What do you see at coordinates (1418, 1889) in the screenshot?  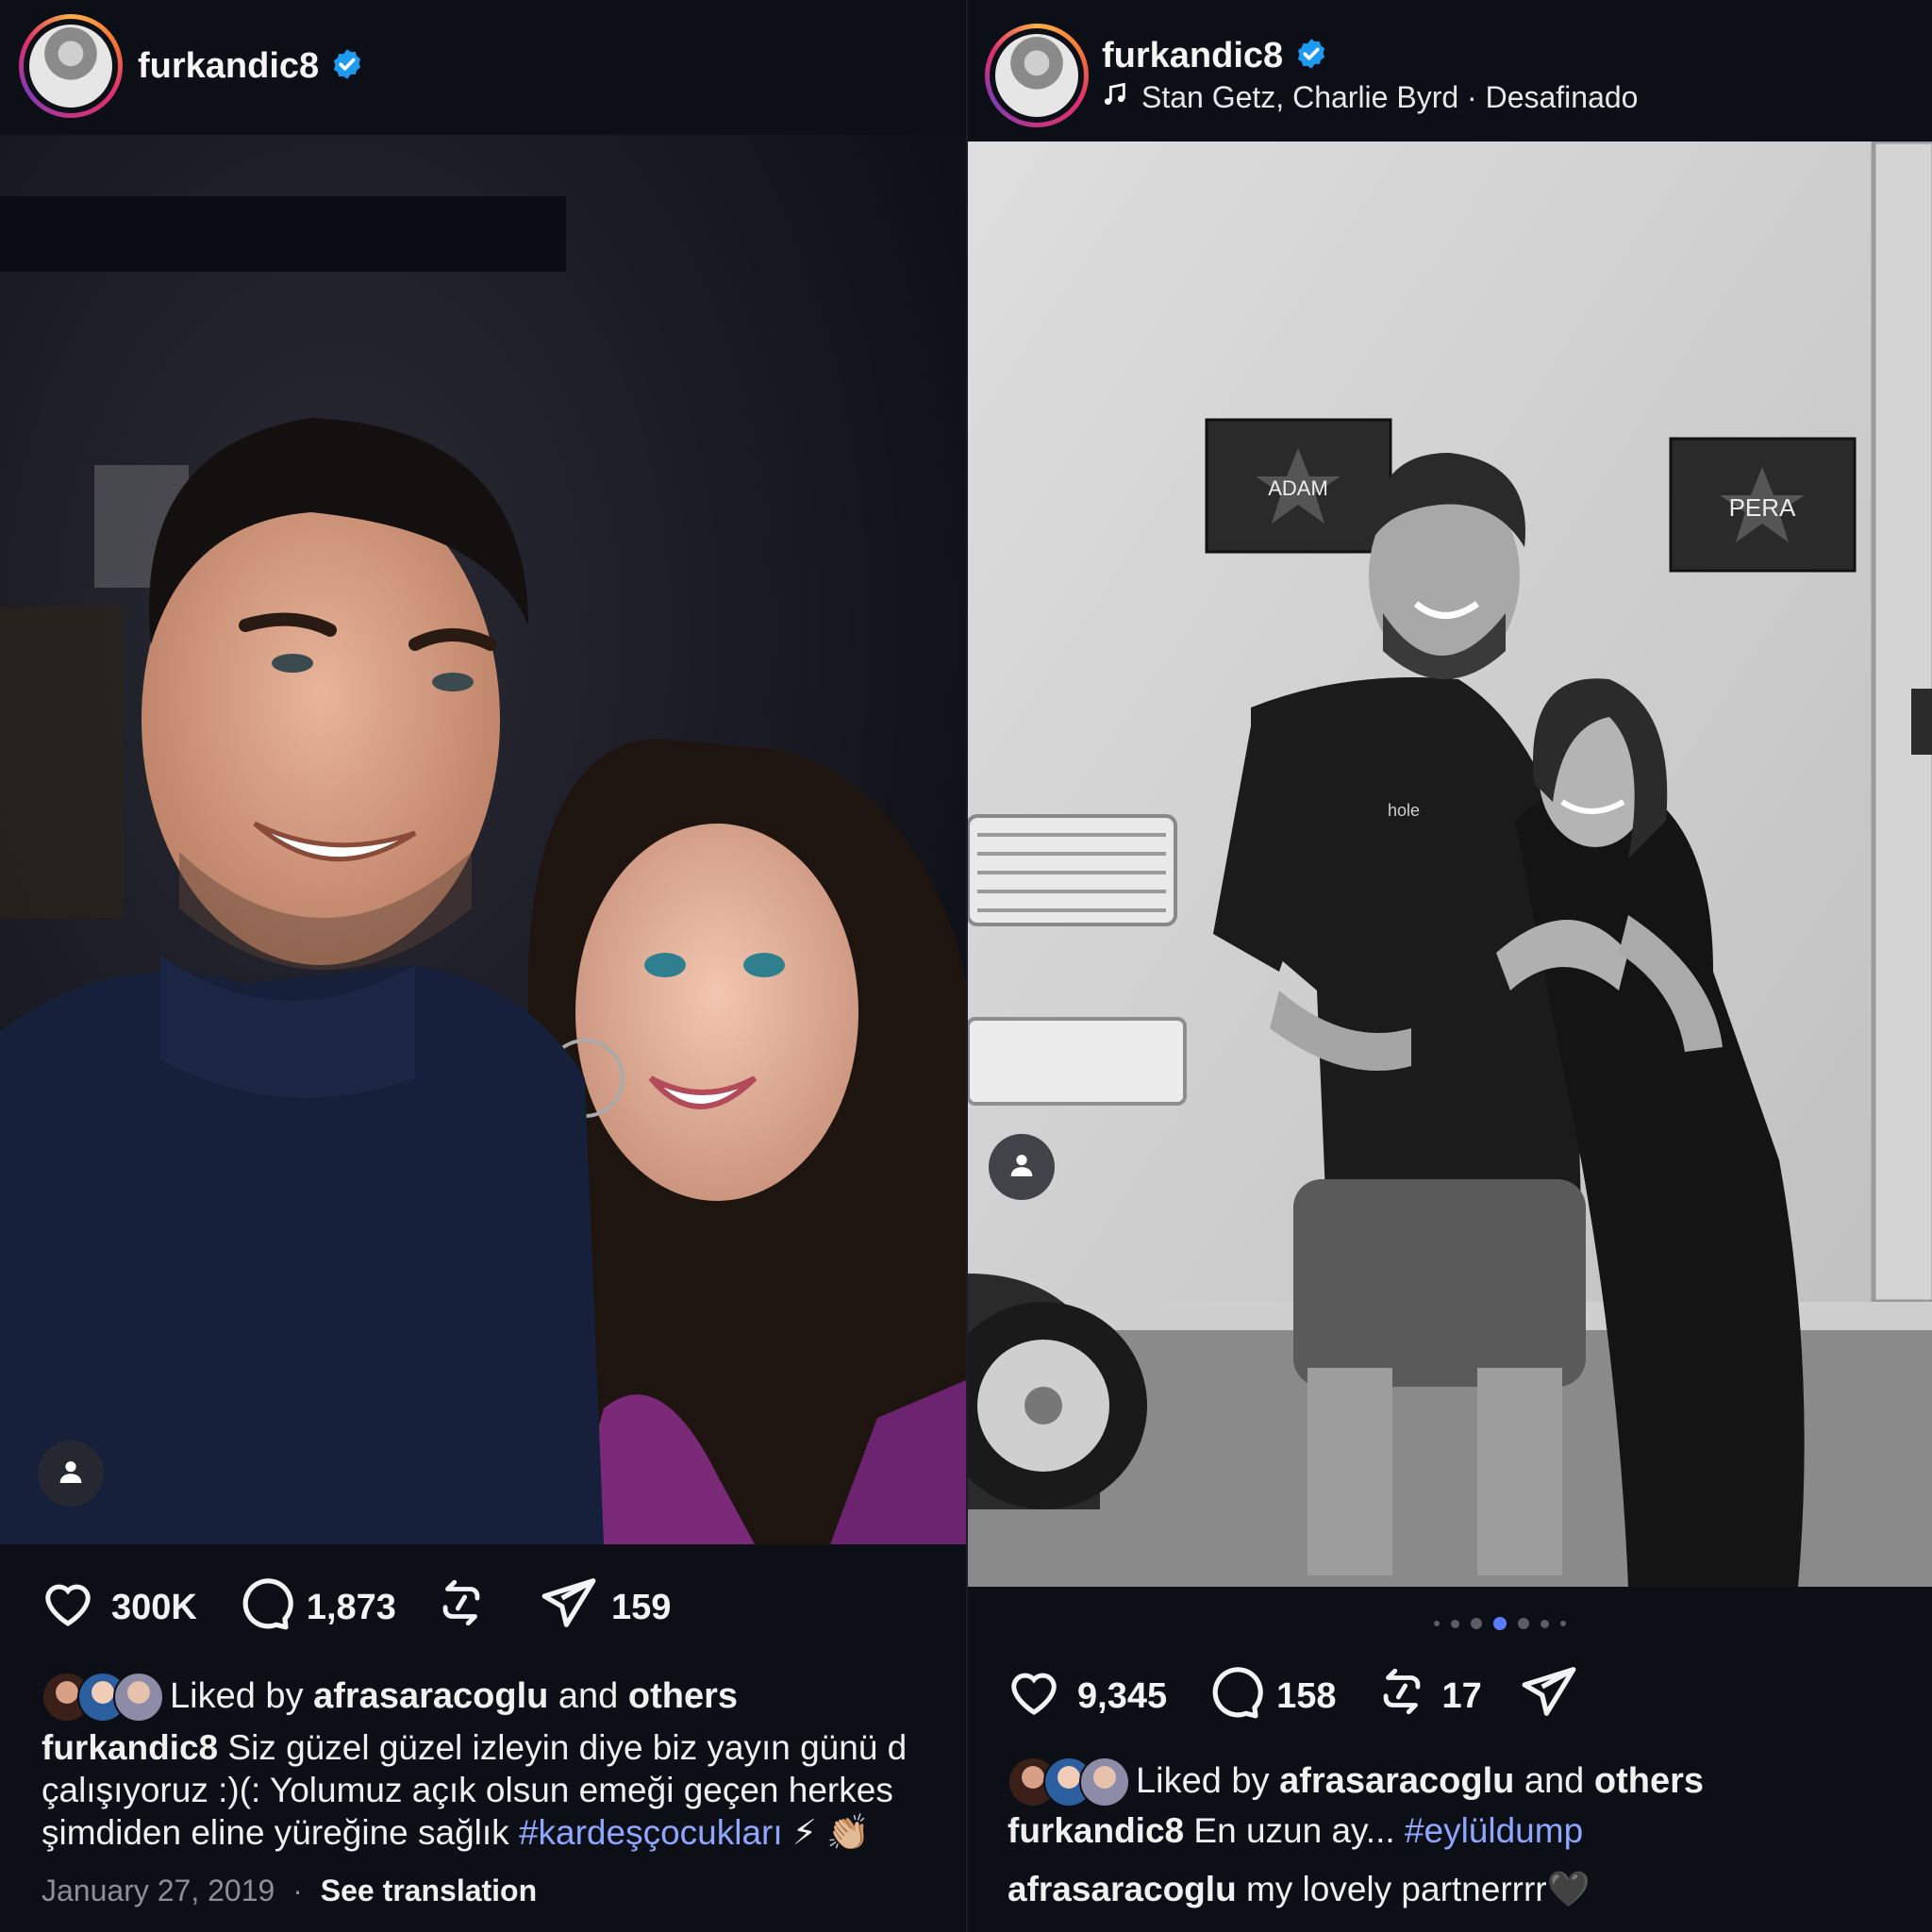 I see `comment-text: my lovely partnerrrr🖤` at bounding box center [1418, 1889].